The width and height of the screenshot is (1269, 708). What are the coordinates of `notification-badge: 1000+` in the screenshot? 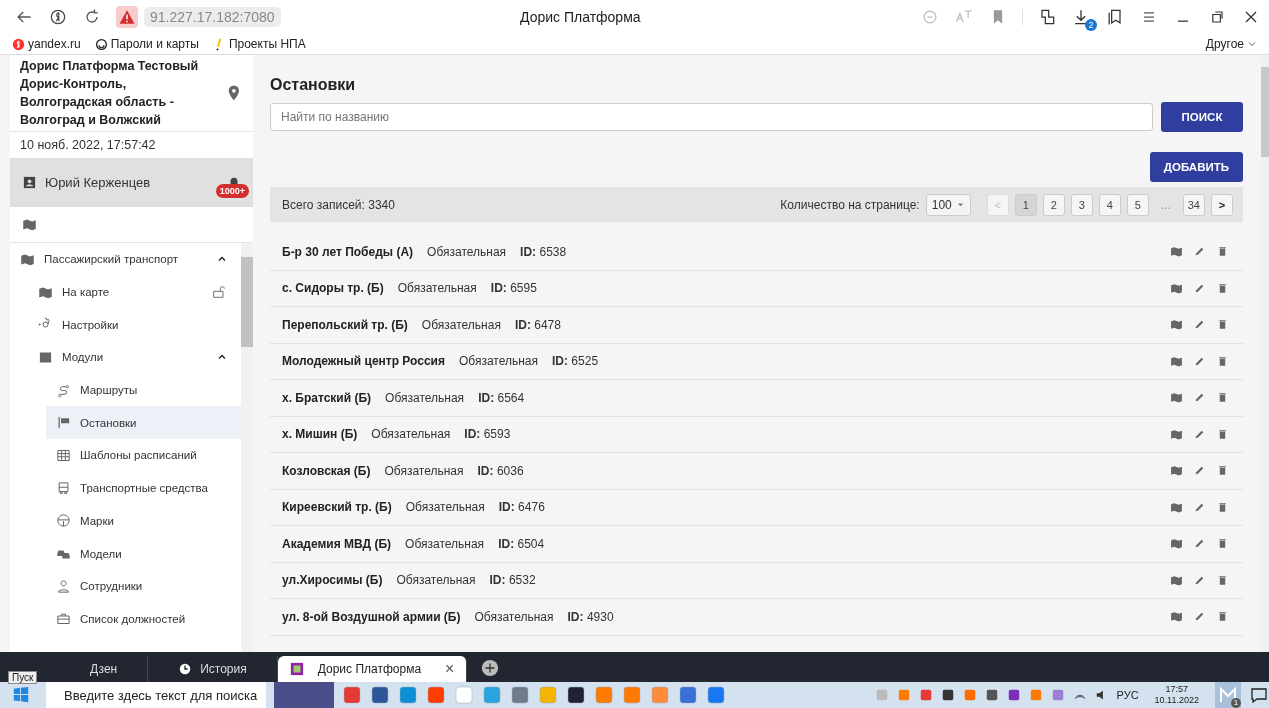 It's located at (232, 190).